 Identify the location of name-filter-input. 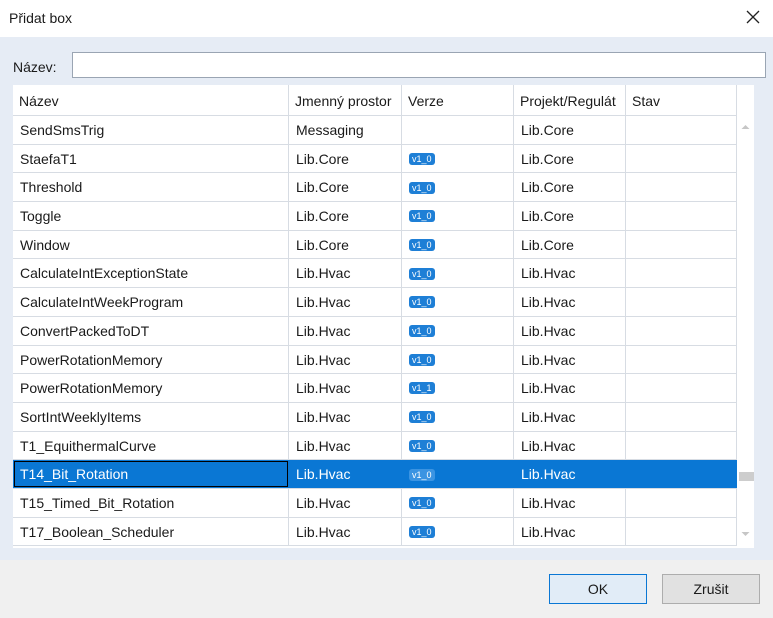
(419, 65).